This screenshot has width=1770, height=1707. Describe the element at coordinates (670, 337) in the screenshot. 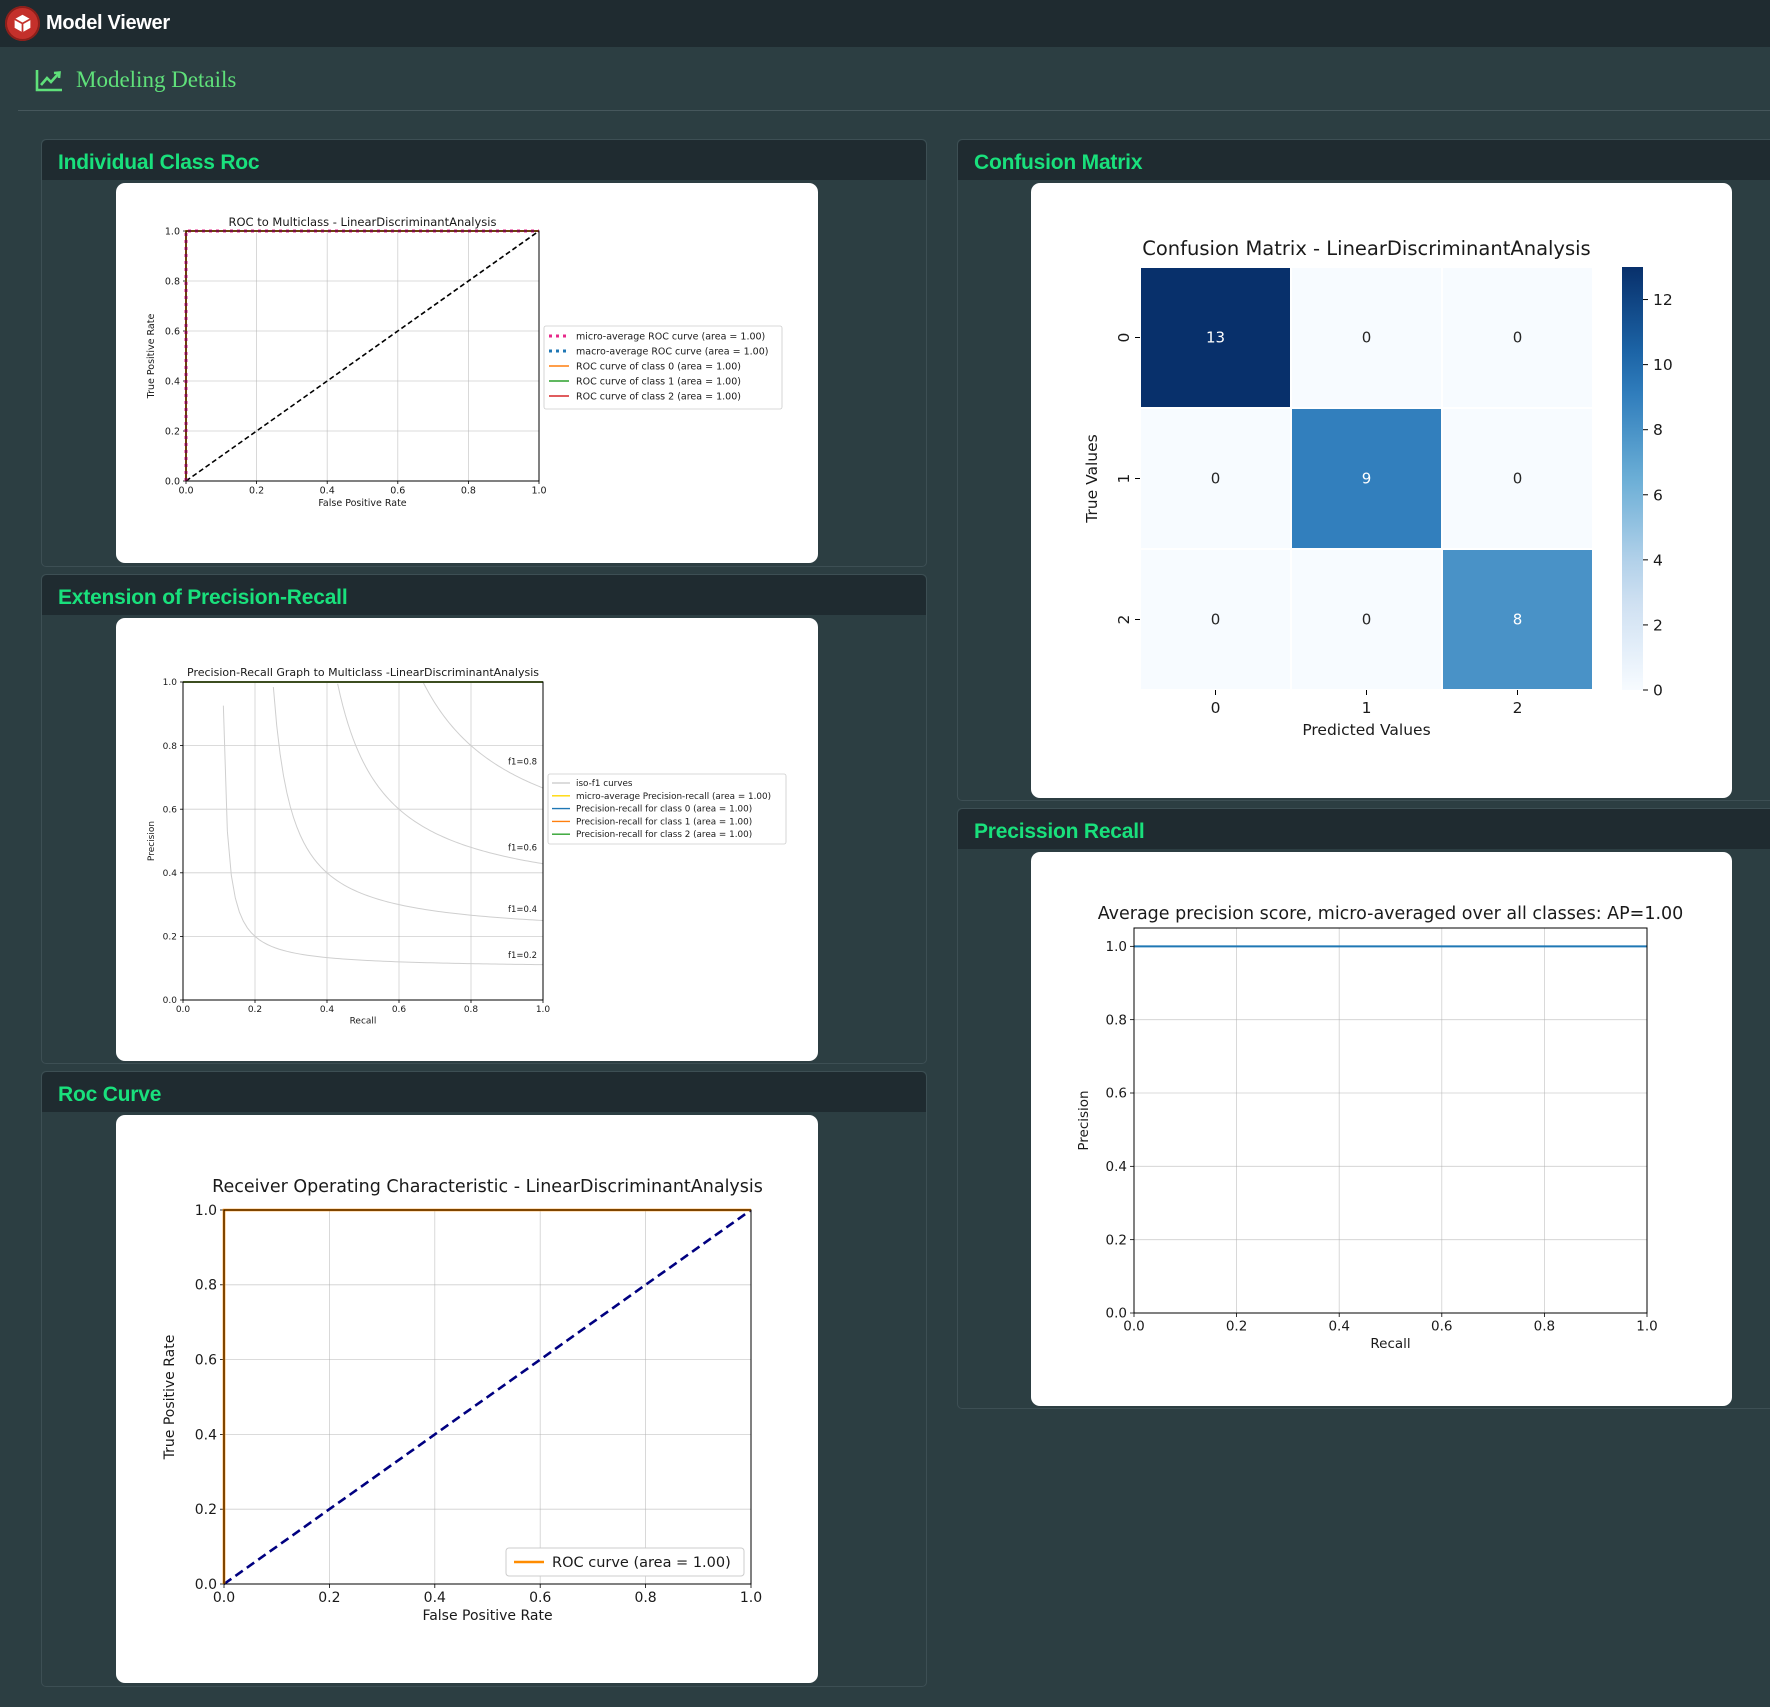

I see `legend-label: micro-average ROC curve (area = 1.00)` at that location.